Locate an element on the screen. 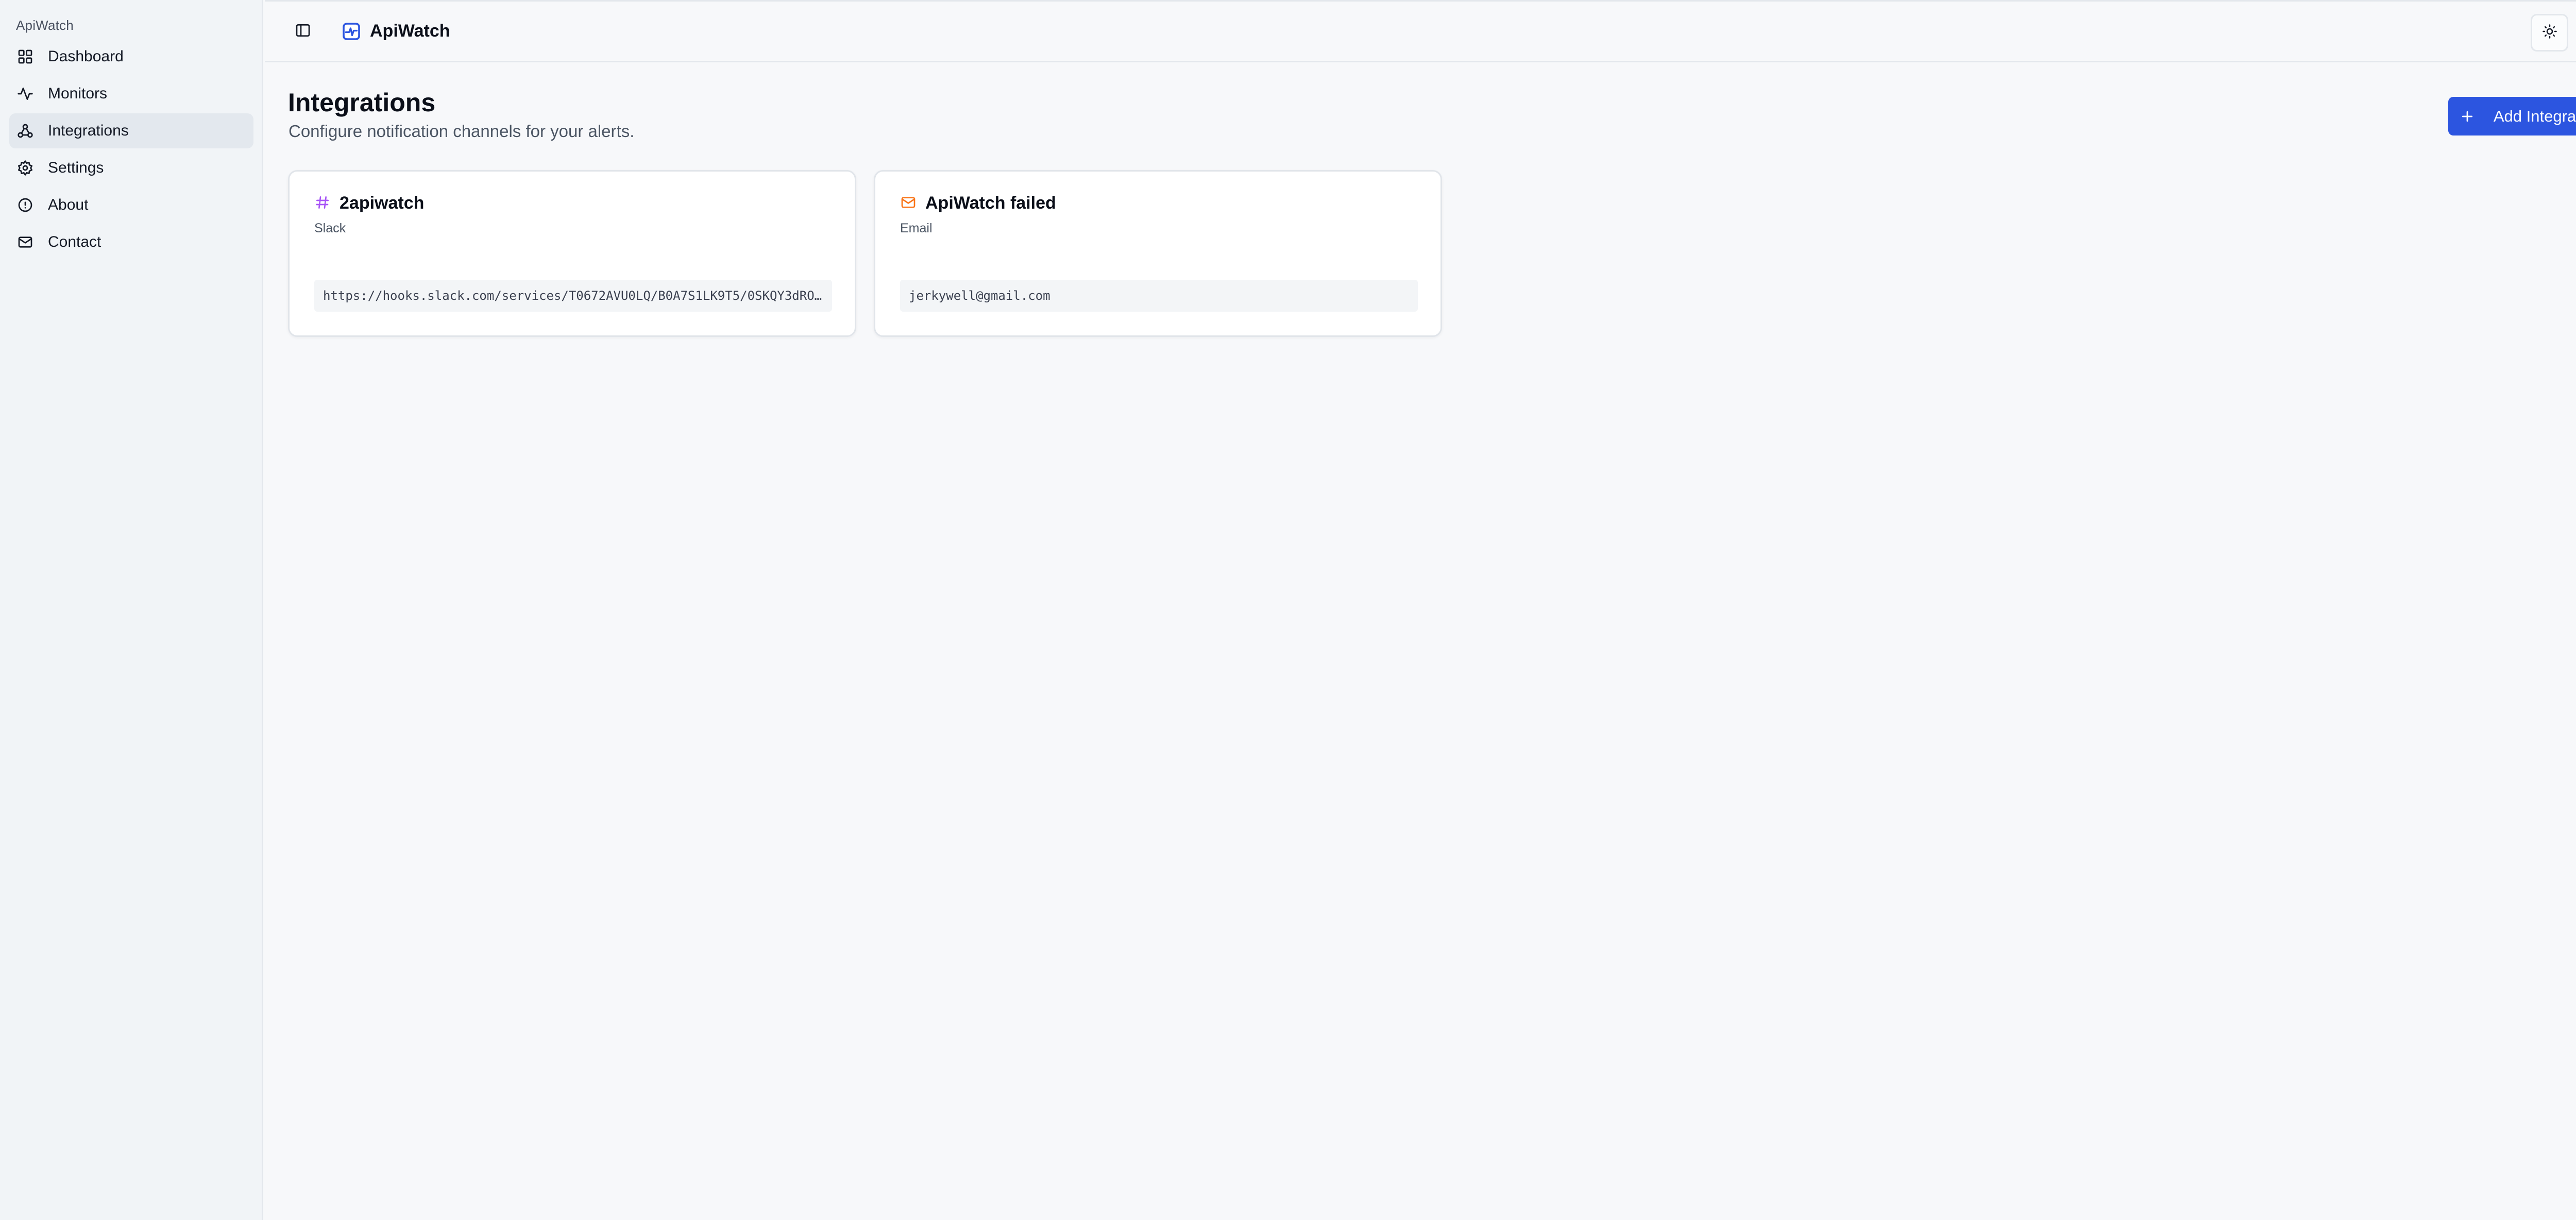 The height and width of the screenshot is (1220, 2576). hash-icon is located at coordinates (322, 202).